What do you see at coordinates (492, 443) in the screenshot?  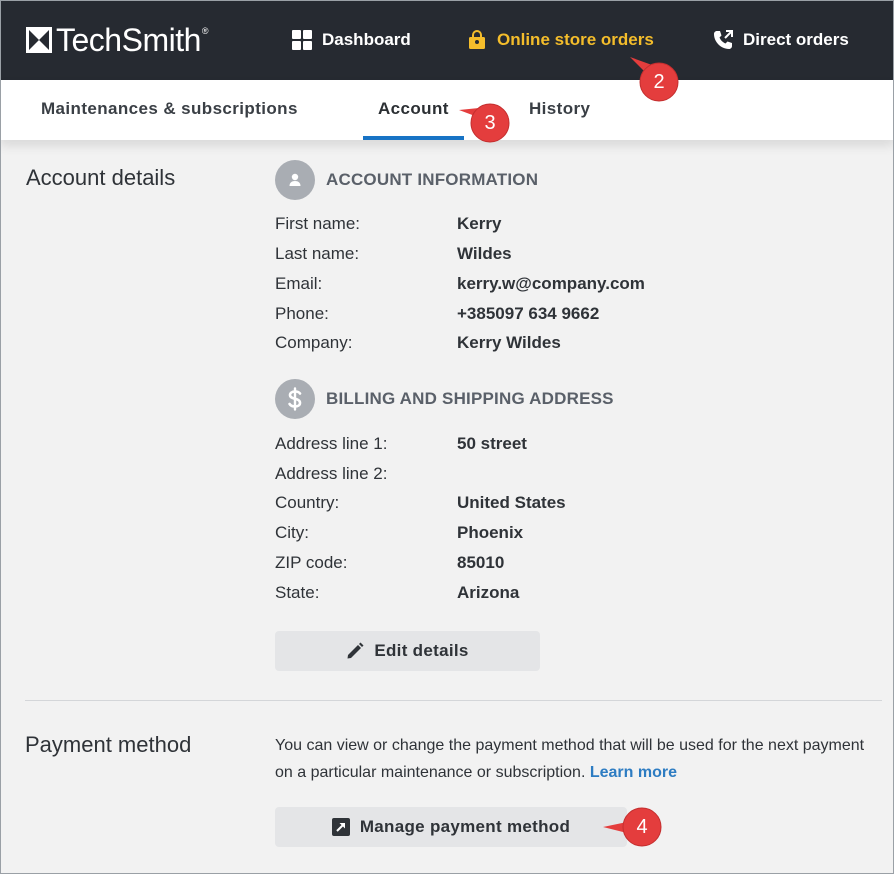 I see `address-line-1-value: 50 street` at bounding box center [492, 443].